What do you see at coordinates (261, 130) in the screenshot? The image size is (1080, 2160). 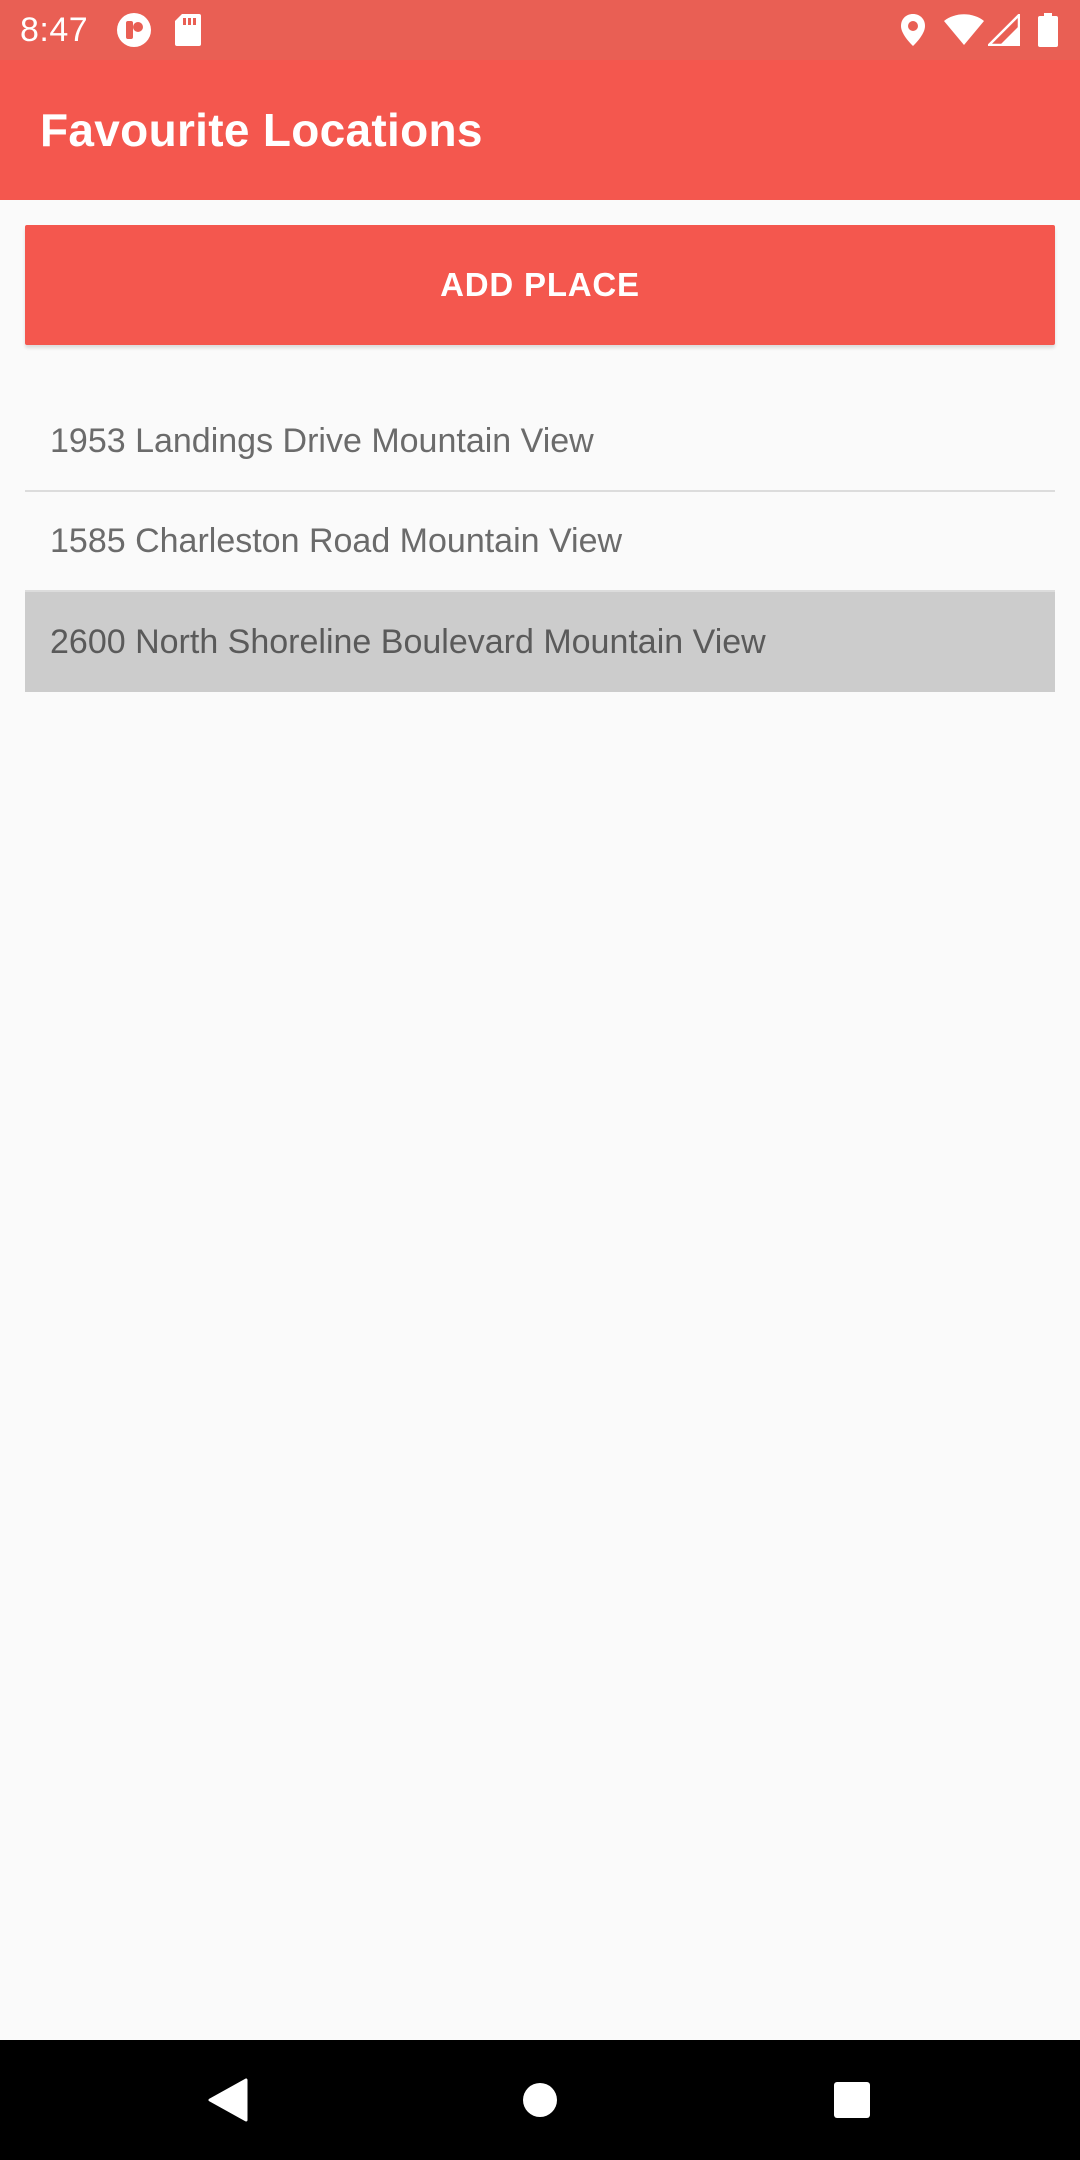 I see `page-title: Favourite Locations` at bounding box center [261, 130].